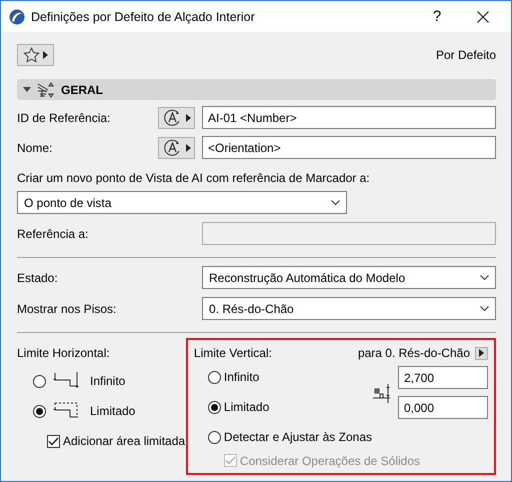 The width and height of the screenshot is (512, 482). I want to click on viewpoint-dropdown: O ponto de vista, so click(182, 202).